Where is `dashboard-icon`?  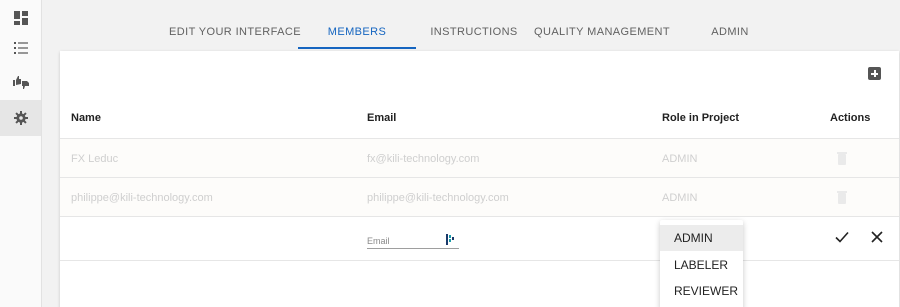
dashboard-icon is located at coordinates (20, 18).